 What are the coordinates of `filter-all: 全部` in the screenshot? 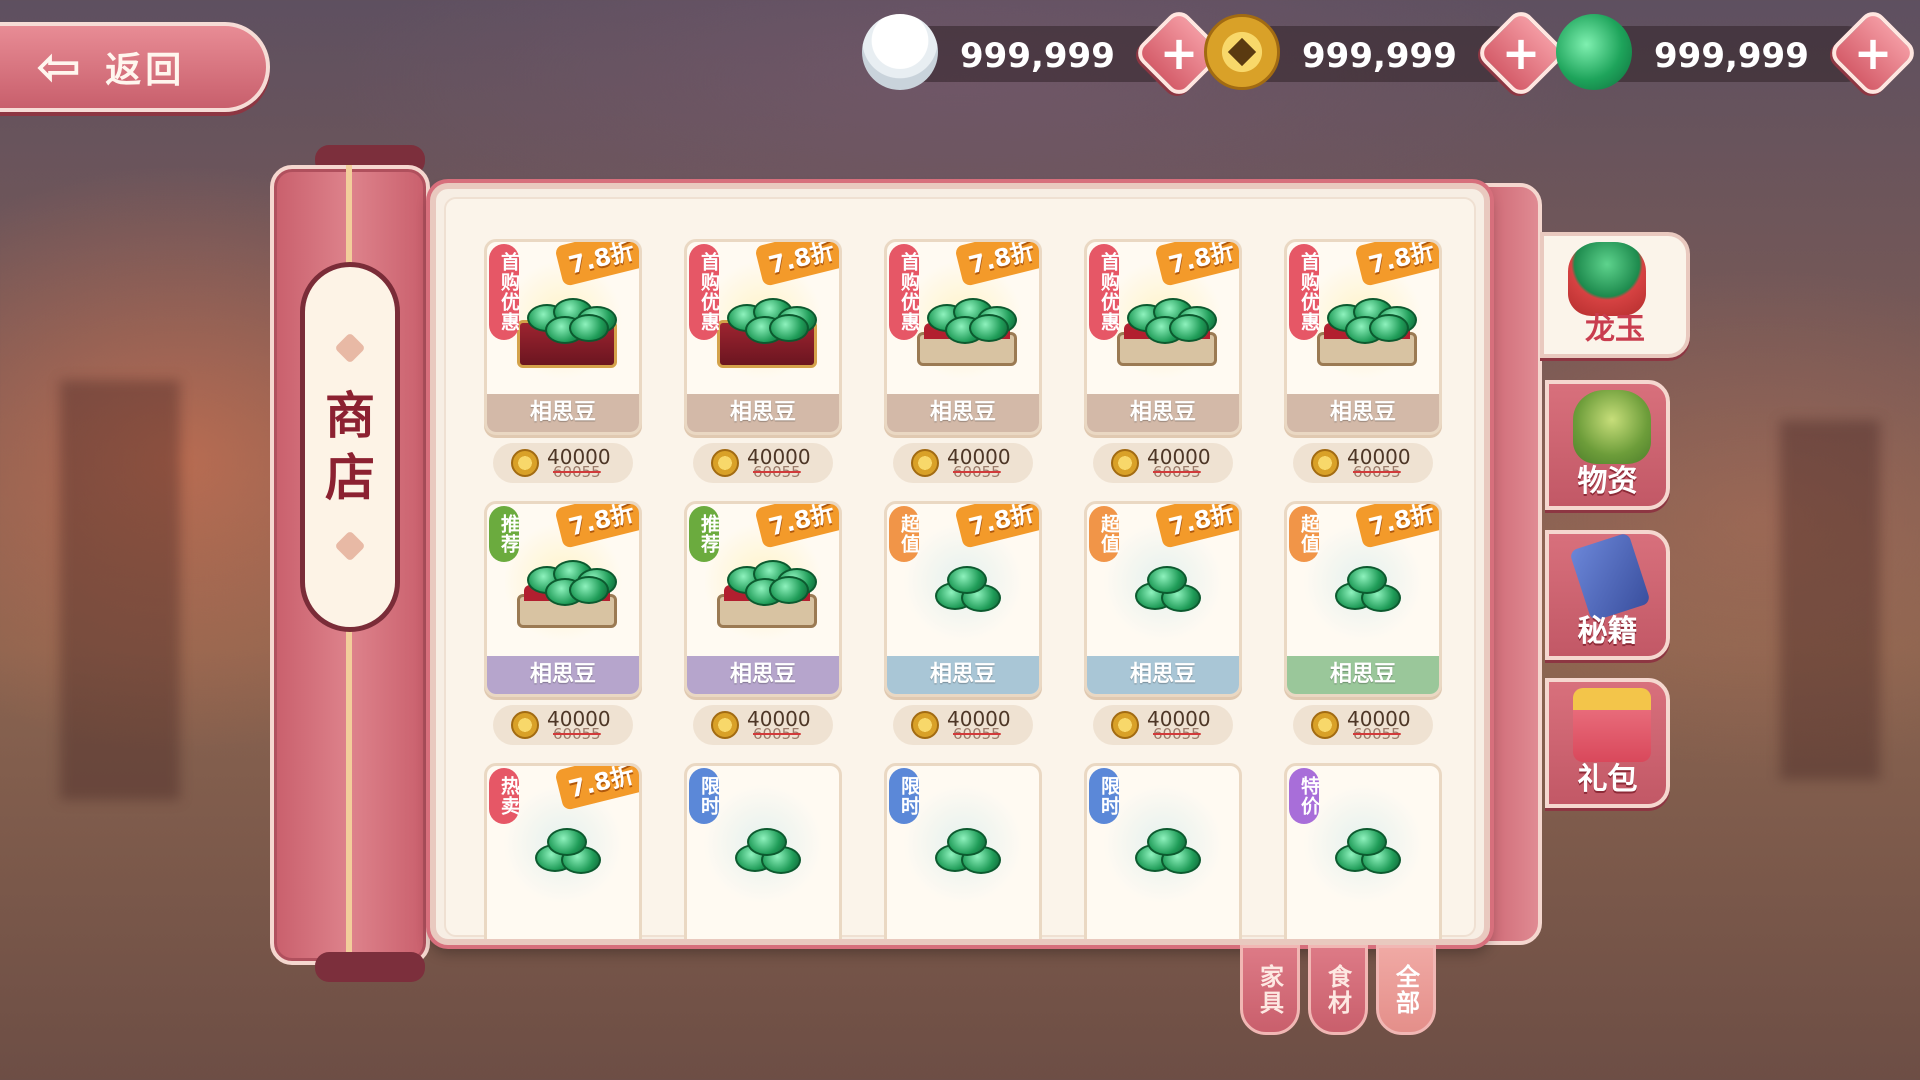 It's located at (1406, 990).